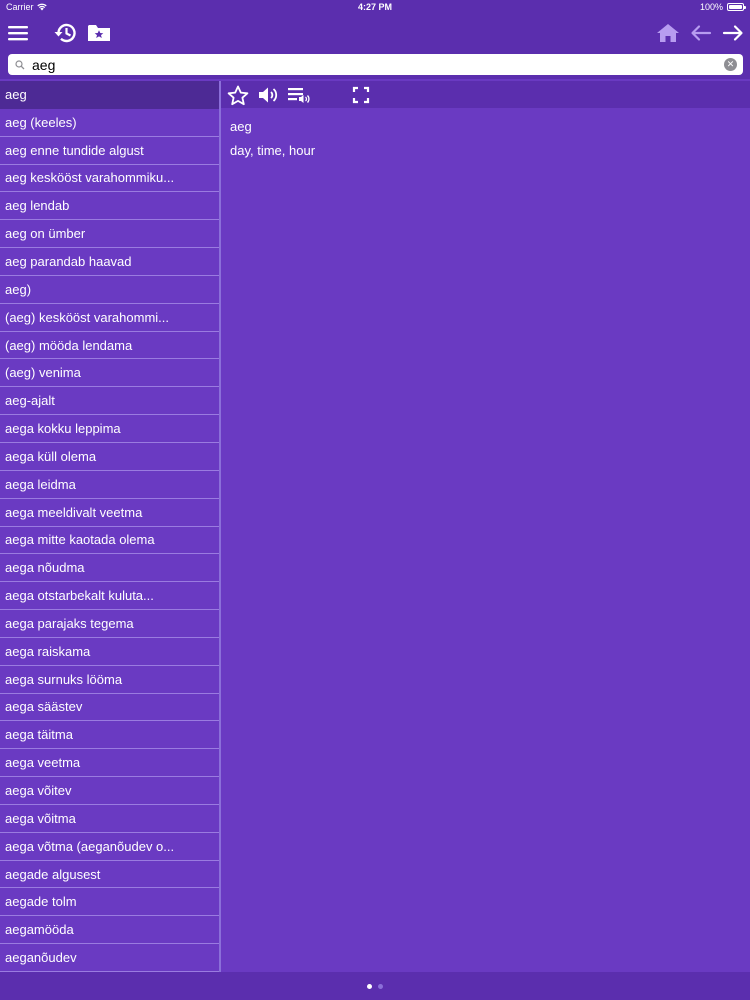 This screenshot has width=750, height=1000. Describe the element at coordinates (273, 150) in the screenshot. I see `translation-text: day, time, hour` at that location.